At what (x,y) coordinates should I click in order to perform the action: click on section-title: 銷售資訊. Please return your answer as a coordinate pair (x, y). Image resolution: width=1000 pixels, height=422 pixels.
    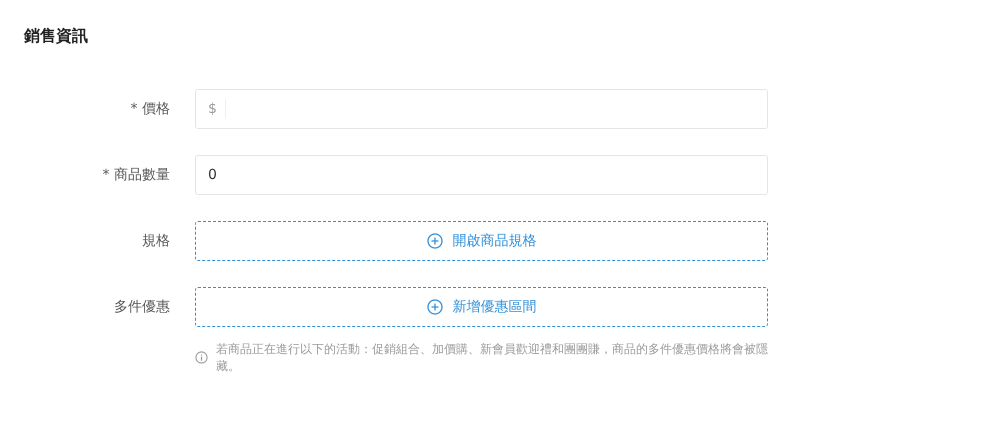
    Looking at the image, I should click on (56, 36).